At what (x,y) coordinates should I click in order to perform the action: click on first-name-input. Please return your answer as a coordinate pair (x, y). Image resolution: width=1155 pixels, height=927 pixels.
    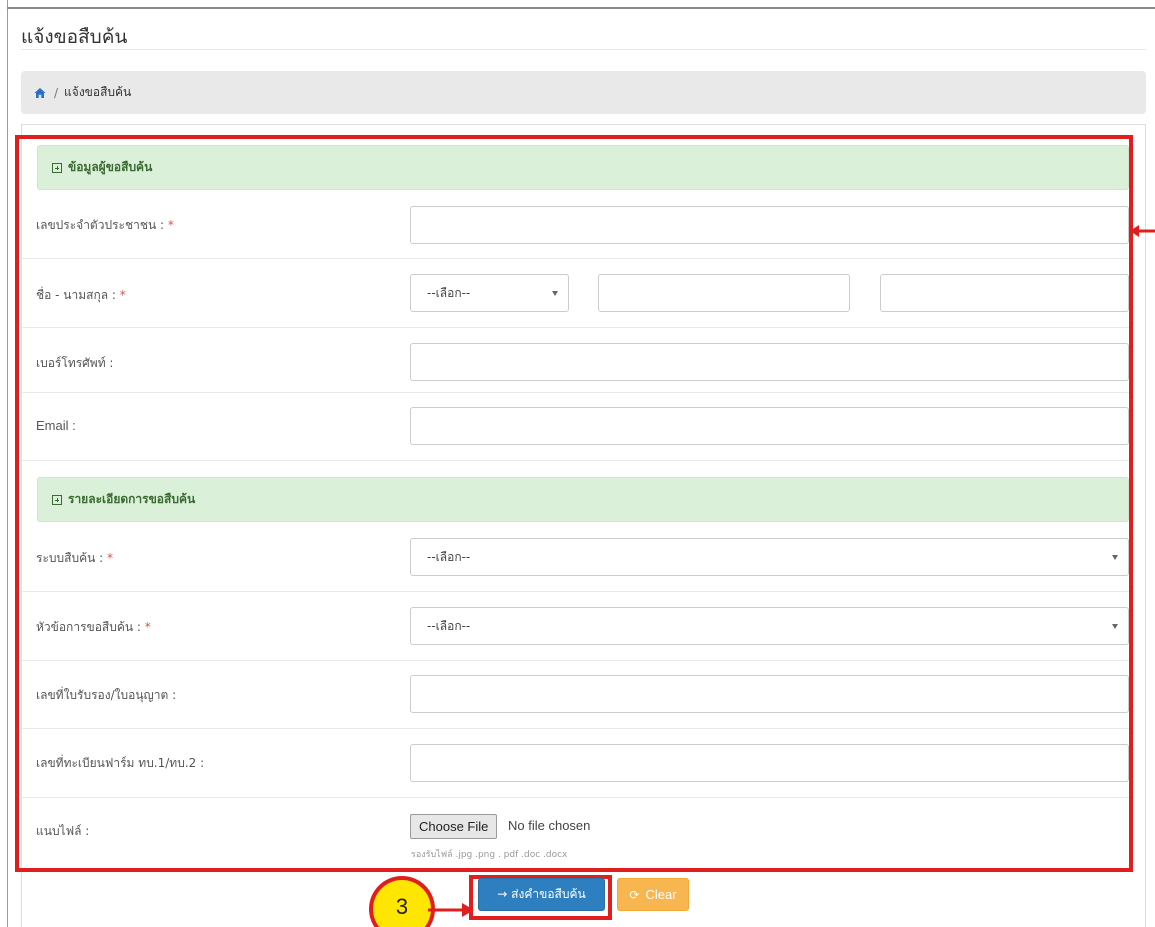
    Looking at the image, I should click on (724, 293).